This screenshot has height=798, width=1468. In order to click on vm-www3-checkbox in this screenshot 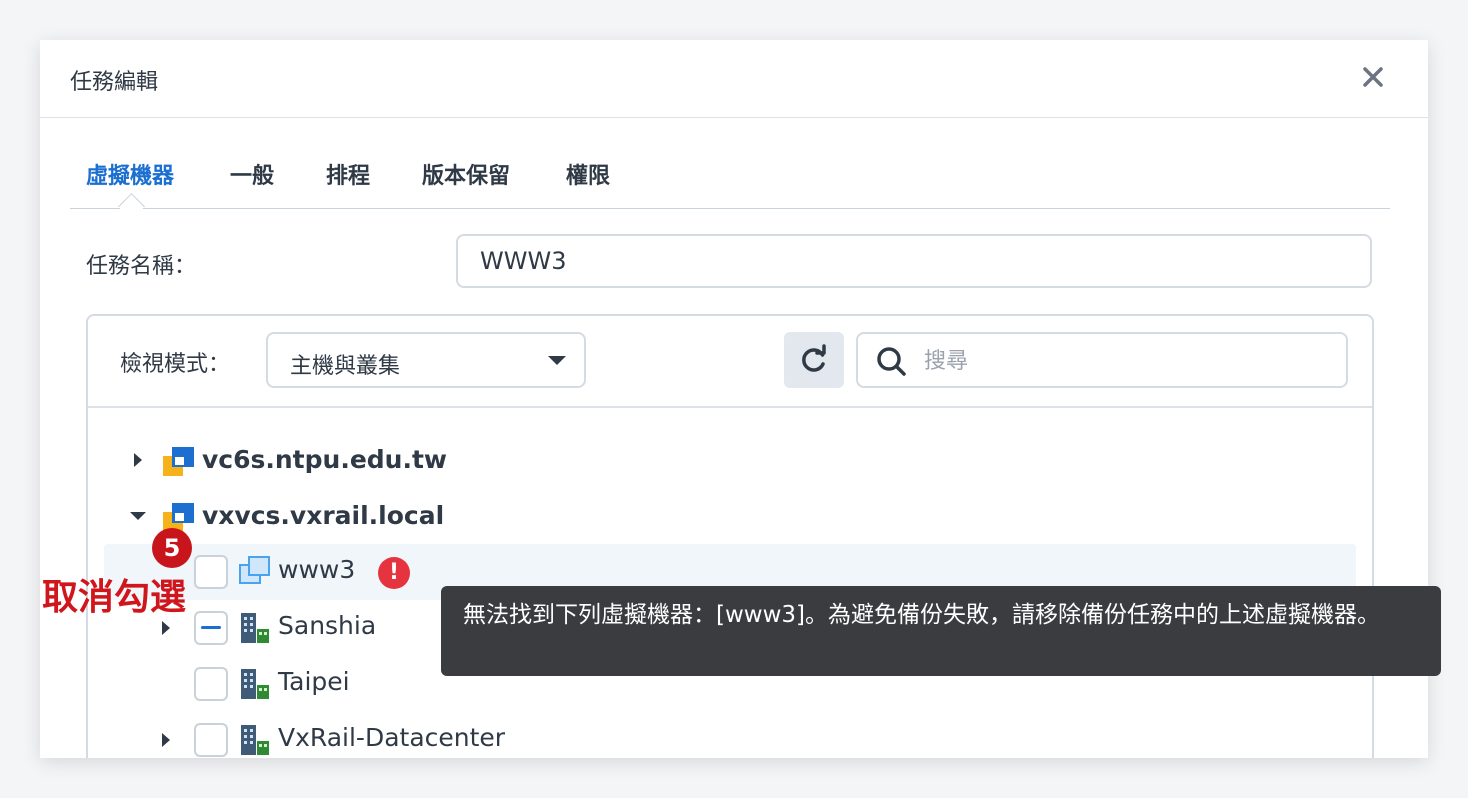, I will do `click(211, 572)`.